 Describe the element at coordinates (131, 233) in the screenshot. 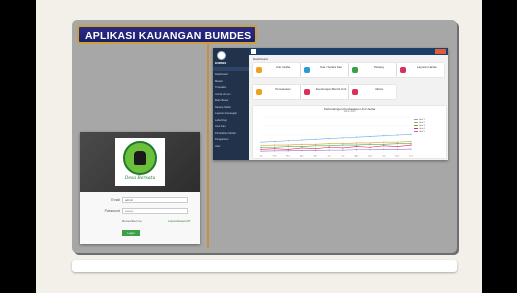

I see `login-button: Login` at that location.